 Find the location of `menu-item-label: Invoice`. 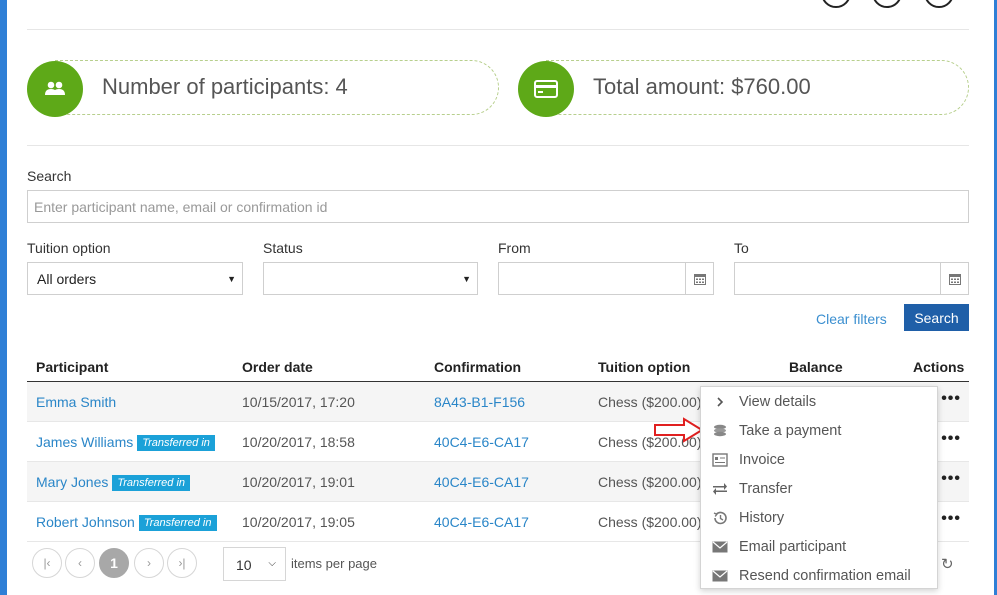

menu-item-label: Invoice is located at coordinates (762, 459).